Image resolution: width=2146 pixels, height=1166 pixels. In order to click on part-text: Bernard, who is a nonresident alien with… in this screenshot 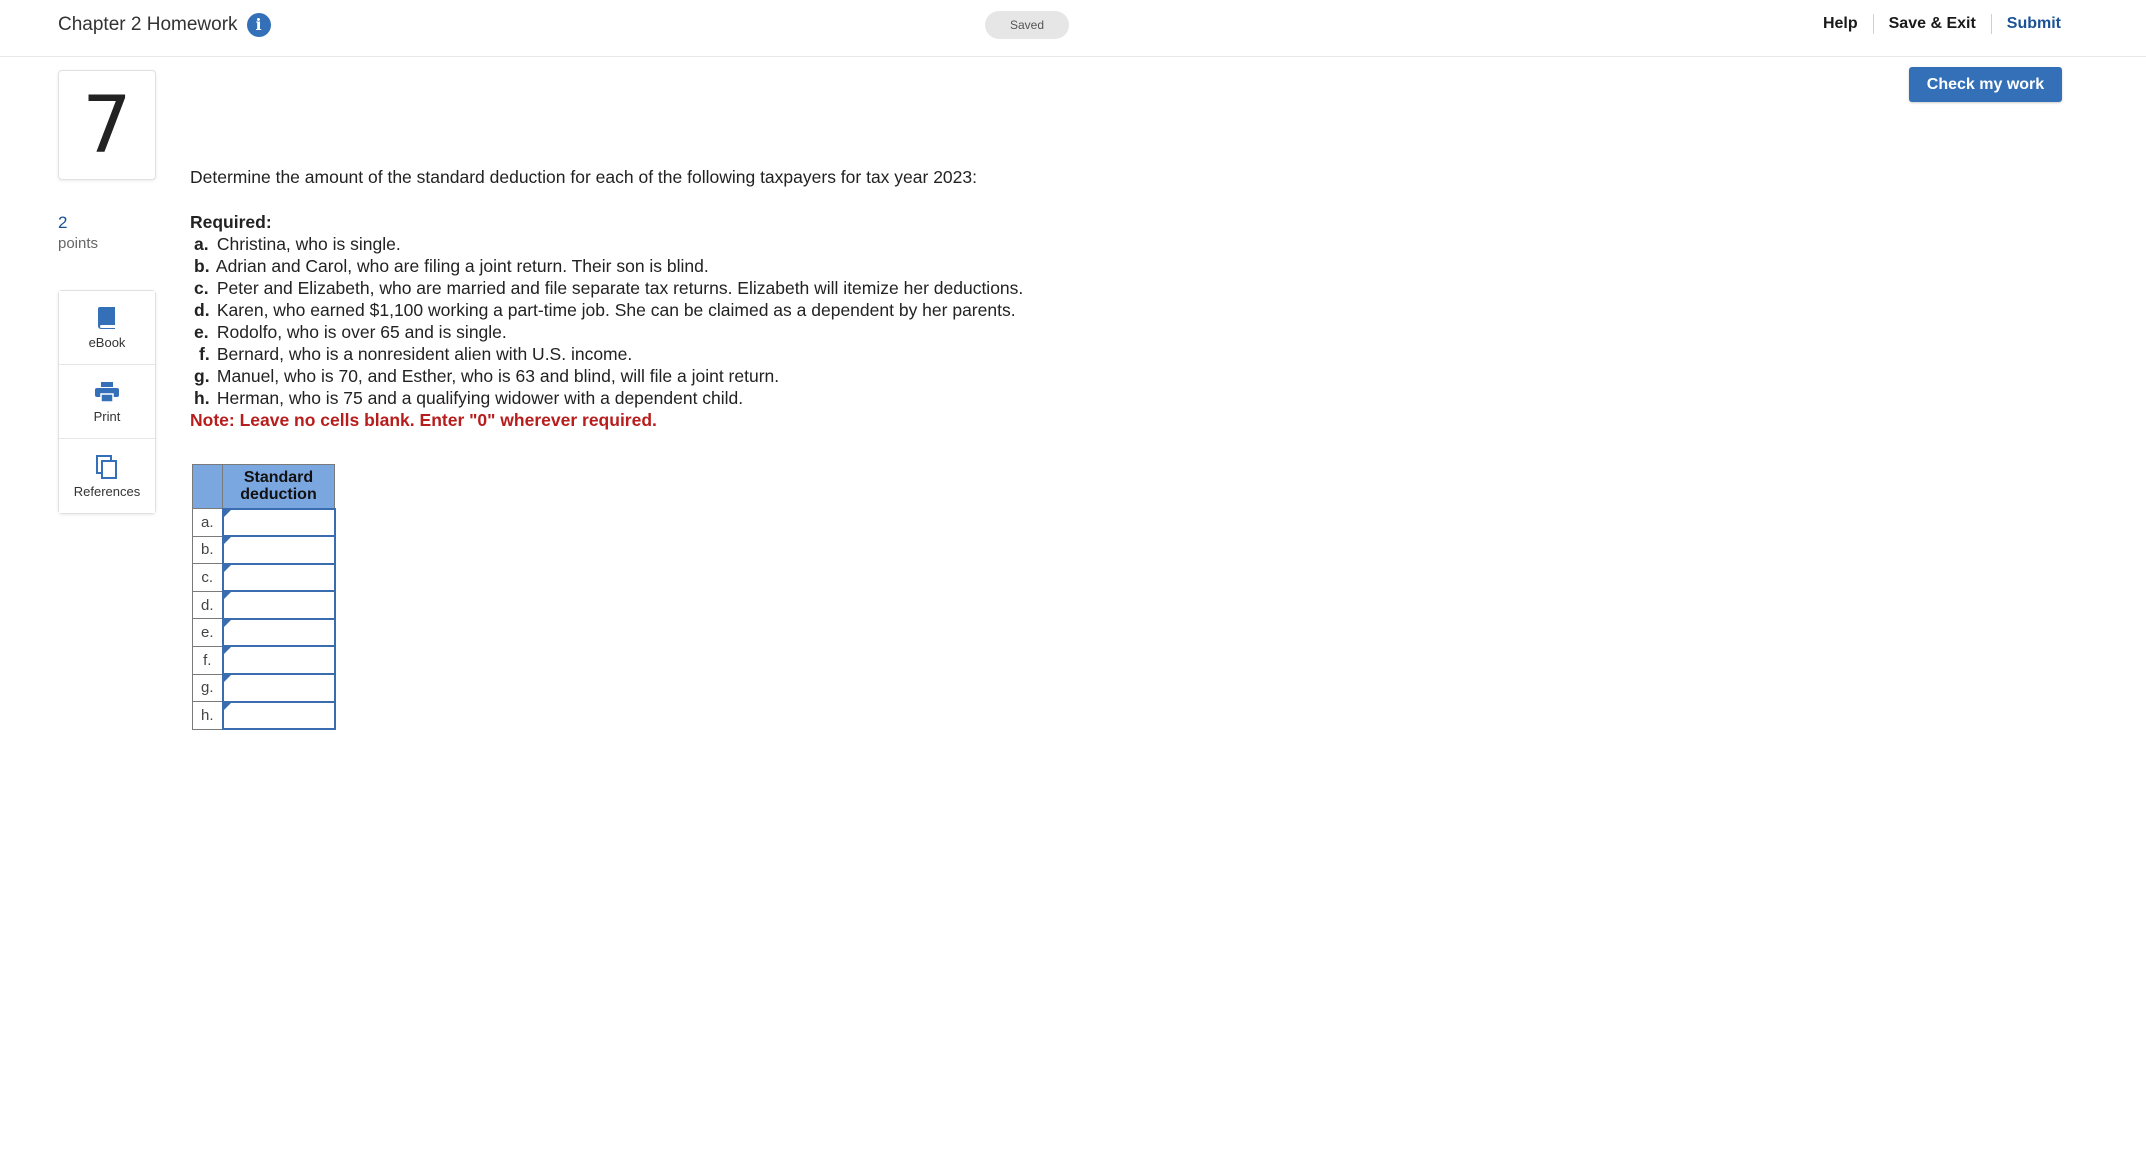, I will do `click(424, 354)`.